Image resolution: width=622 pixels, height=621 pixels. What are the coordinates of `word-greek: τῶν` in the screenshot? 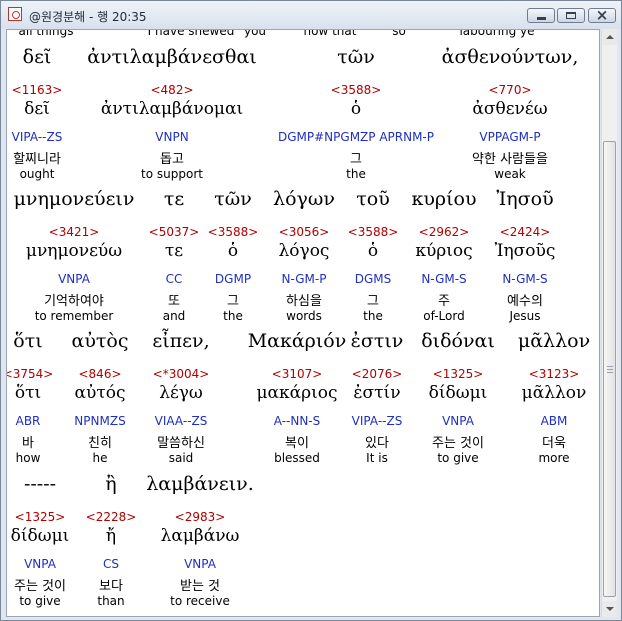 It's located at (233, 199).